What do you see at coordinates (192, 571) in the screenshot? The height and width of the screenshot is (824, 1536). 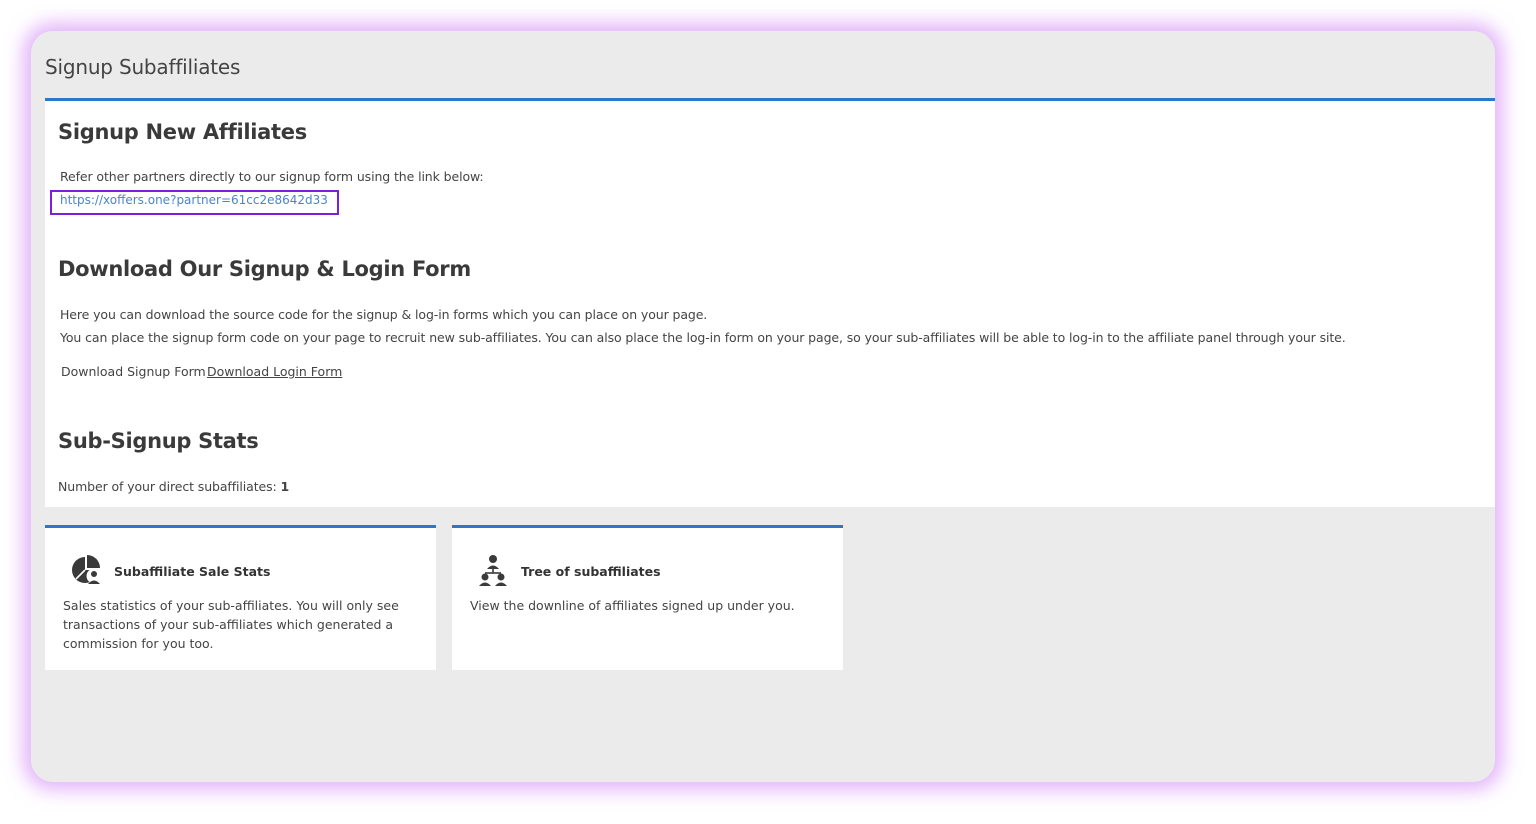 I see `card-title: Subaffiliate Sale Stats` at bounding box center [192, 571].